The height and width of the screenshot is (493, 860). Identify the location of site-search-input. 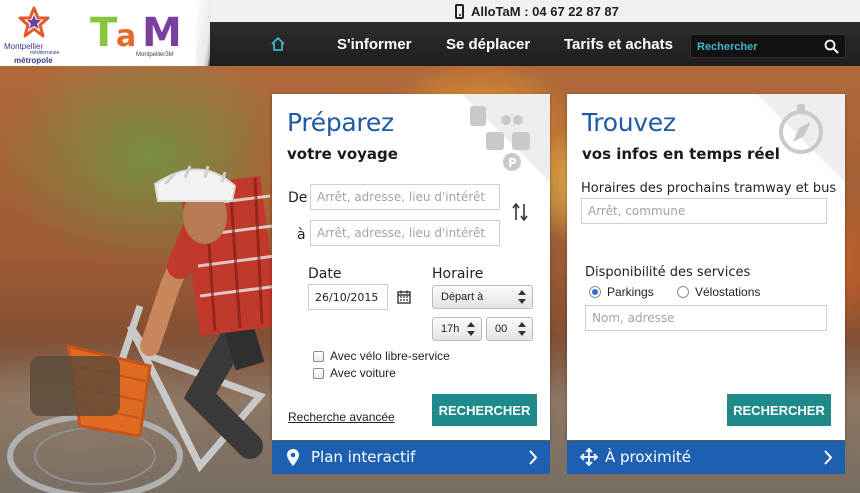
(753, 47).